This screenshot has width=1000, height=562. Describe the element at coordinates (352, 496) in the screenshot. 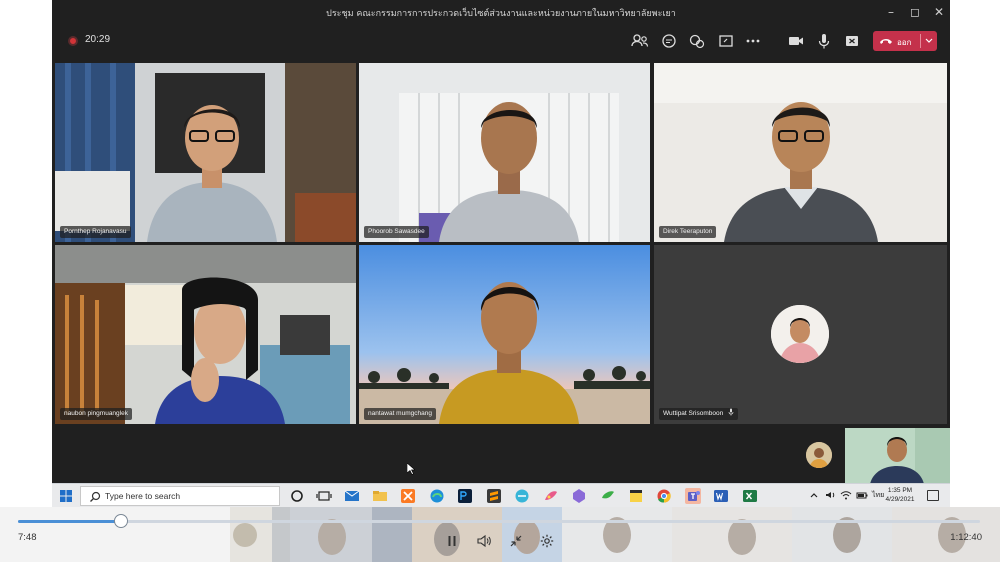

I see `mail-app-icon` at that location.